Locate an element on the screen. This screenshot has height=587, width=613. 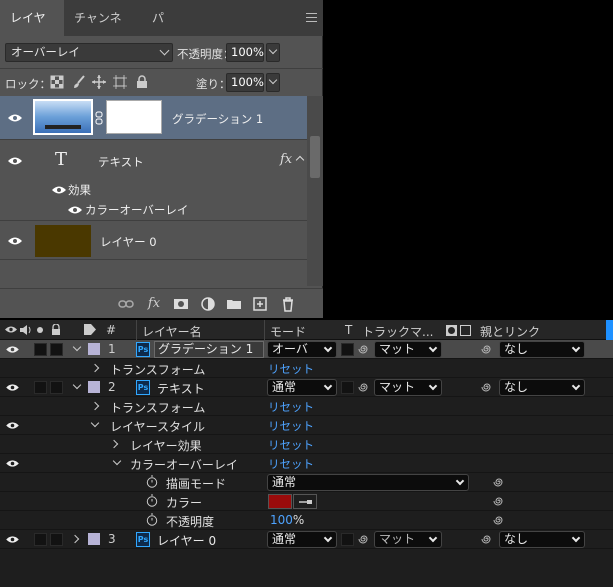
col-mode: モード is located at coordinates (288, 331).